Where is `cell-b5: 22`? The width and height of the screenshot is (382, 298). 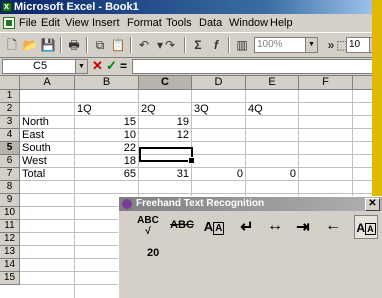
cell-b5: 22 is located at coordinates (106, 148).